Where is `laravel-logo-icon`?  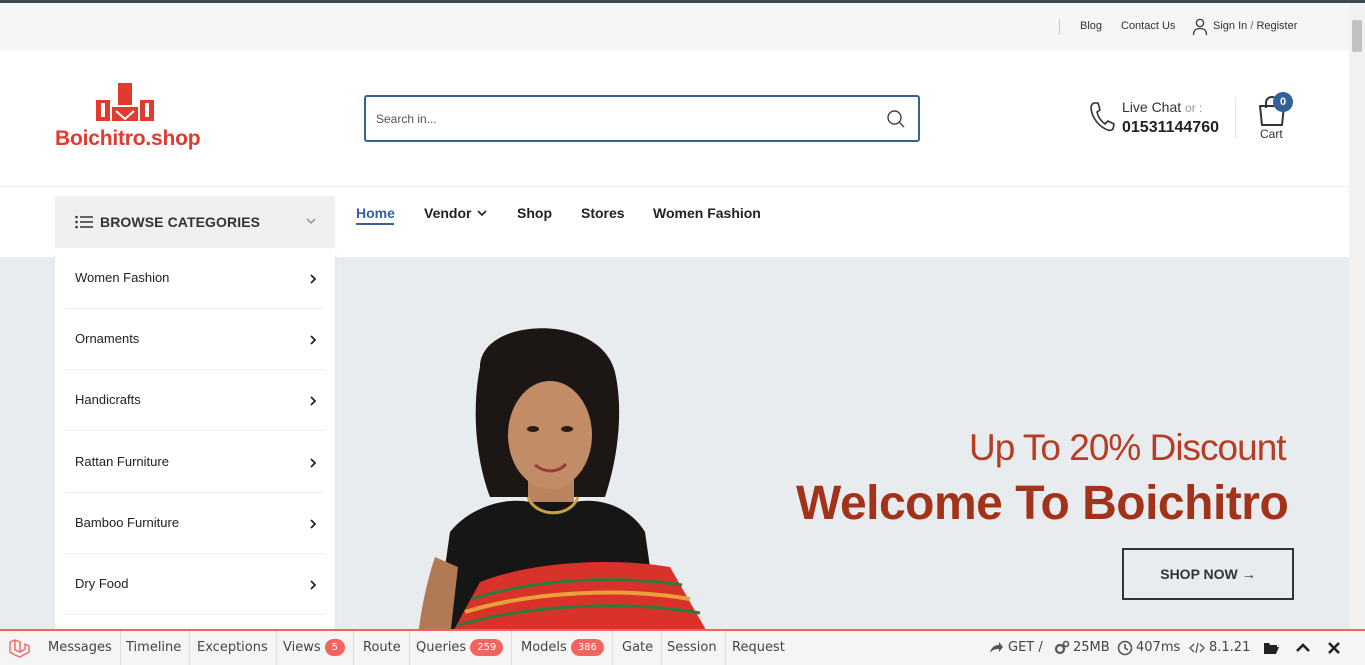 laravel-logo-icon is located at coordinates (19, 649).